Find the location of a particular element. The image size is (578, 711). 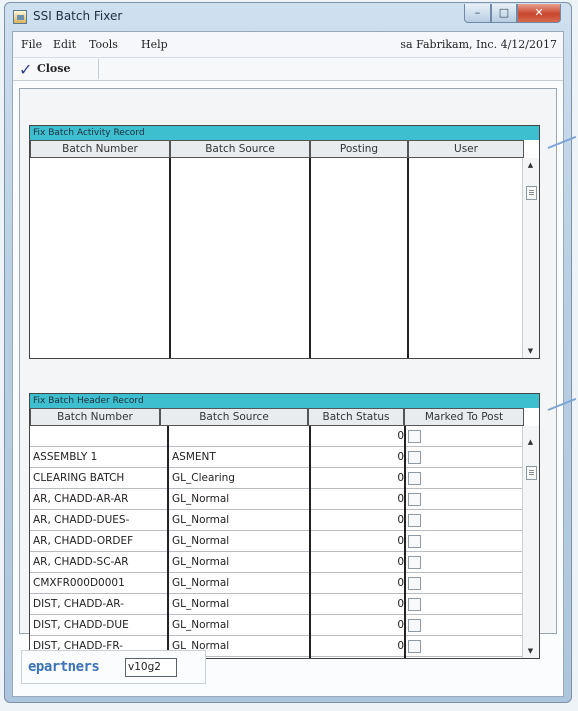

batch-number-cell: DIST, CHADD-AR- is located at coordinates (99, 604).